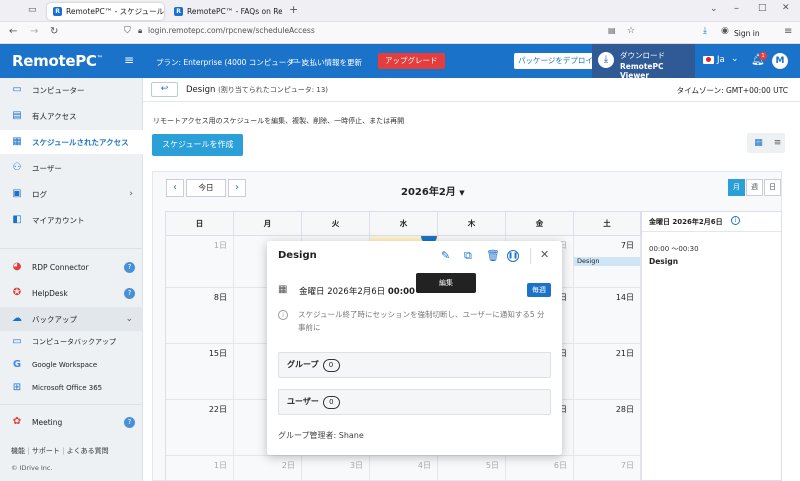  What do you see at coordinates (178, 11) in the screenshot?
I see `remotepc-favicon-icon: R` at bounding box center [178, 11].